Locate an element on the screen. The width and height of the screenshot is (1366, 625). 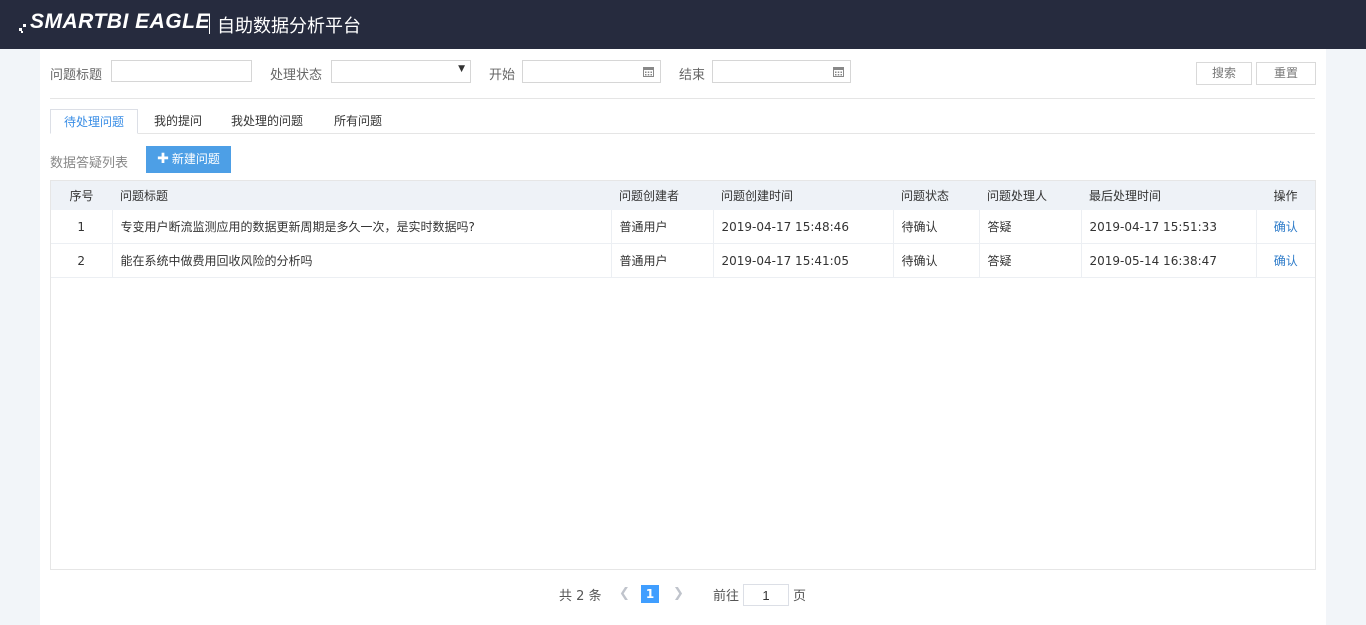
reset-button: 重置 is located at coordinates (1286, 73).